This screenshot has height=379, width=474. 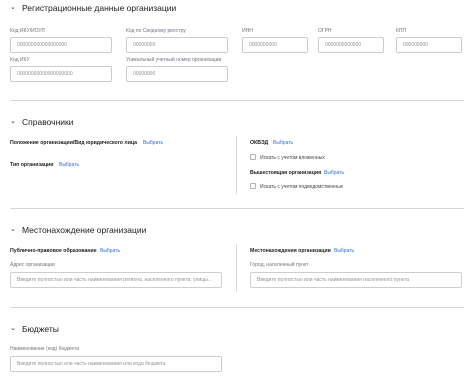 What do you see at coordinates (69, 165) in the screenshot?
I see `org-type-select-link: Выбрать` at bounding box center [69, 165].